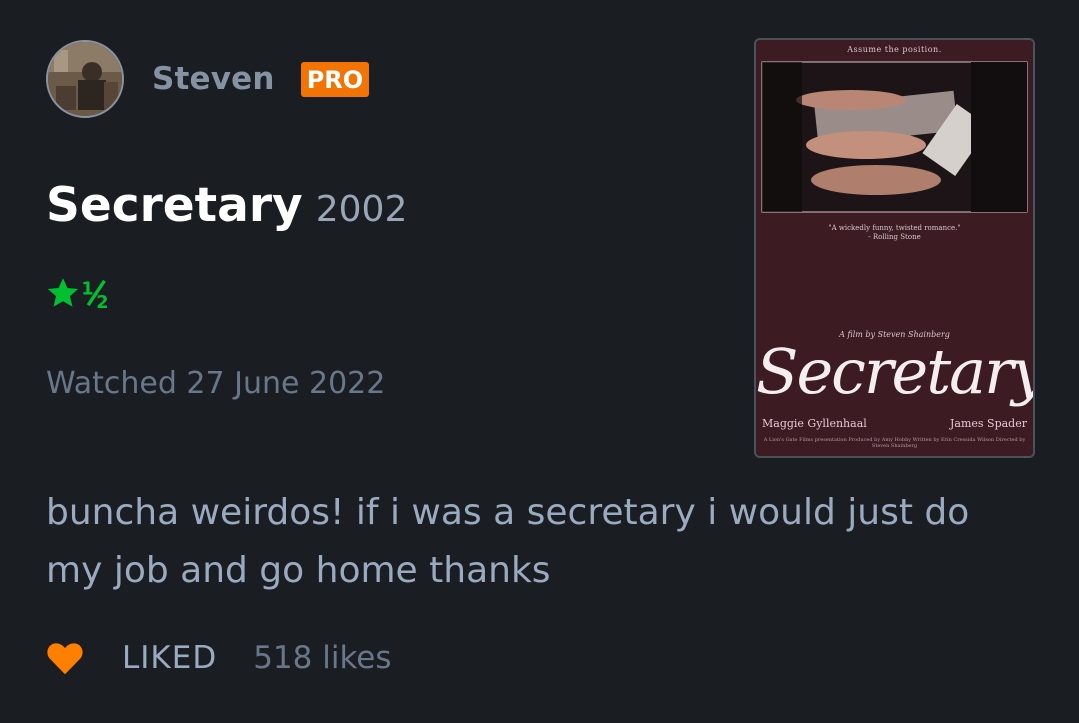  I want to click on likes-count: 518 likes, so click(322, 658).